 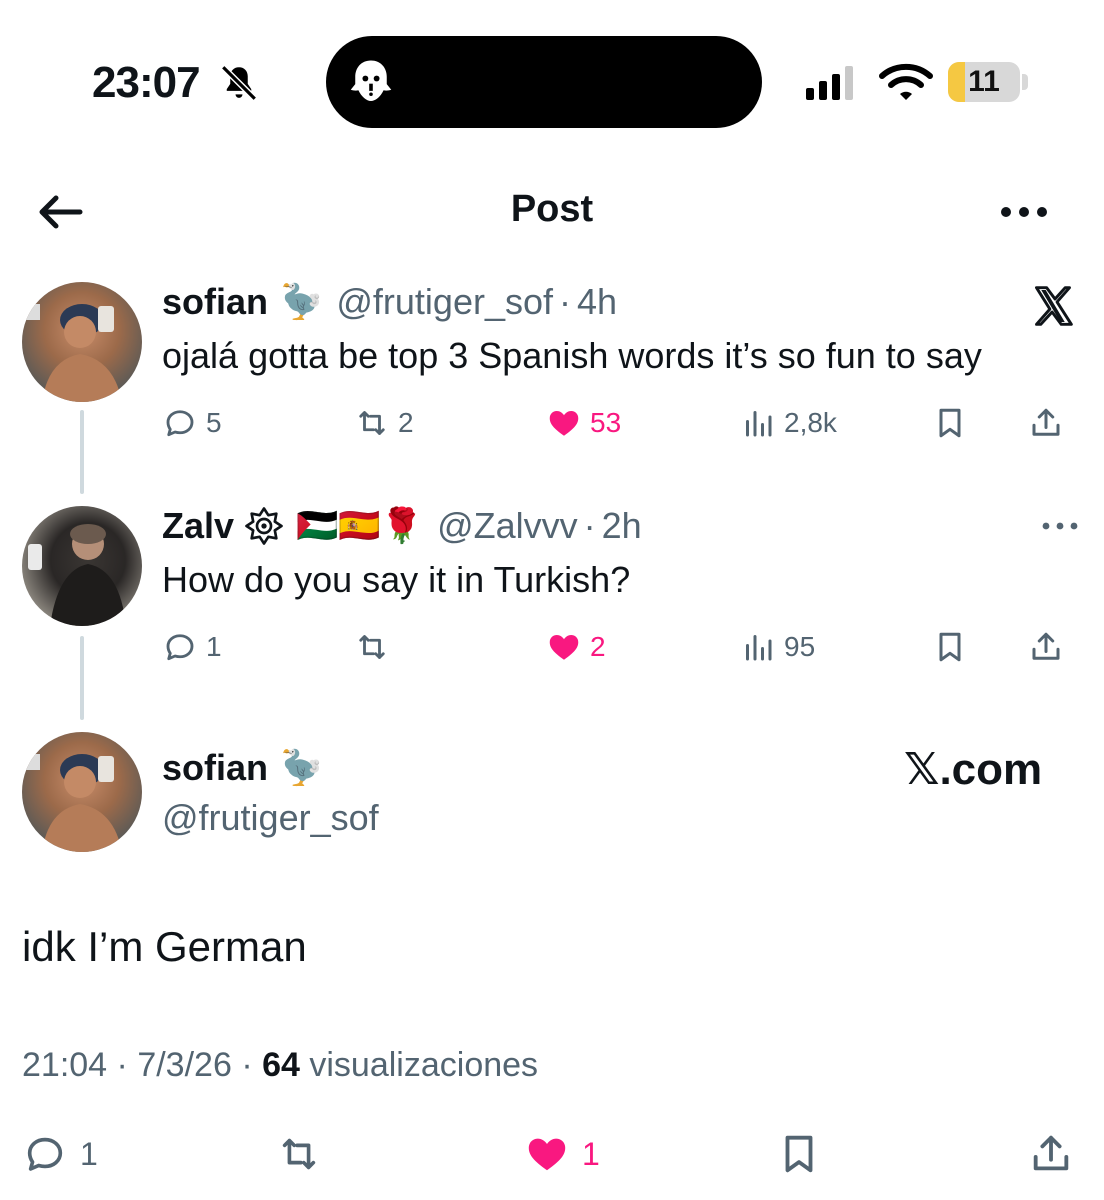 I want to click on repost-button: 2, so click(x=384, y=423).